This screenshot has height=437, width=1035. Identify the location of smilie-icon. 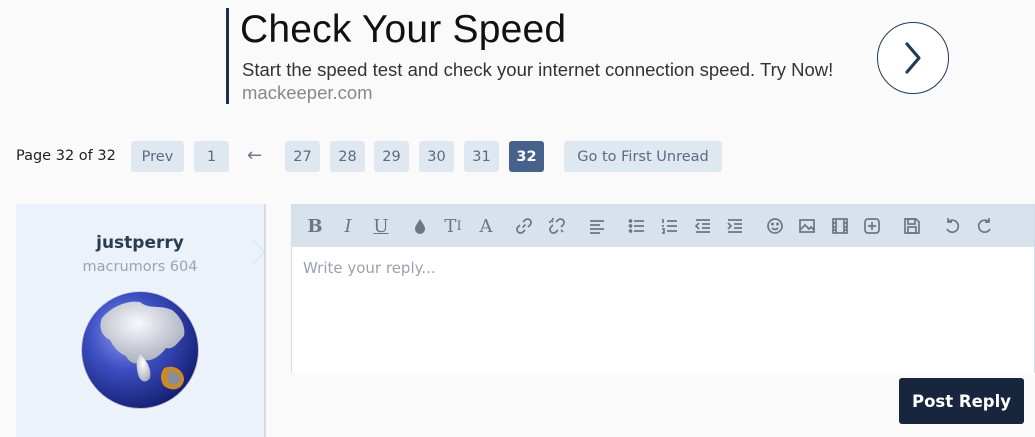
(775, 226).